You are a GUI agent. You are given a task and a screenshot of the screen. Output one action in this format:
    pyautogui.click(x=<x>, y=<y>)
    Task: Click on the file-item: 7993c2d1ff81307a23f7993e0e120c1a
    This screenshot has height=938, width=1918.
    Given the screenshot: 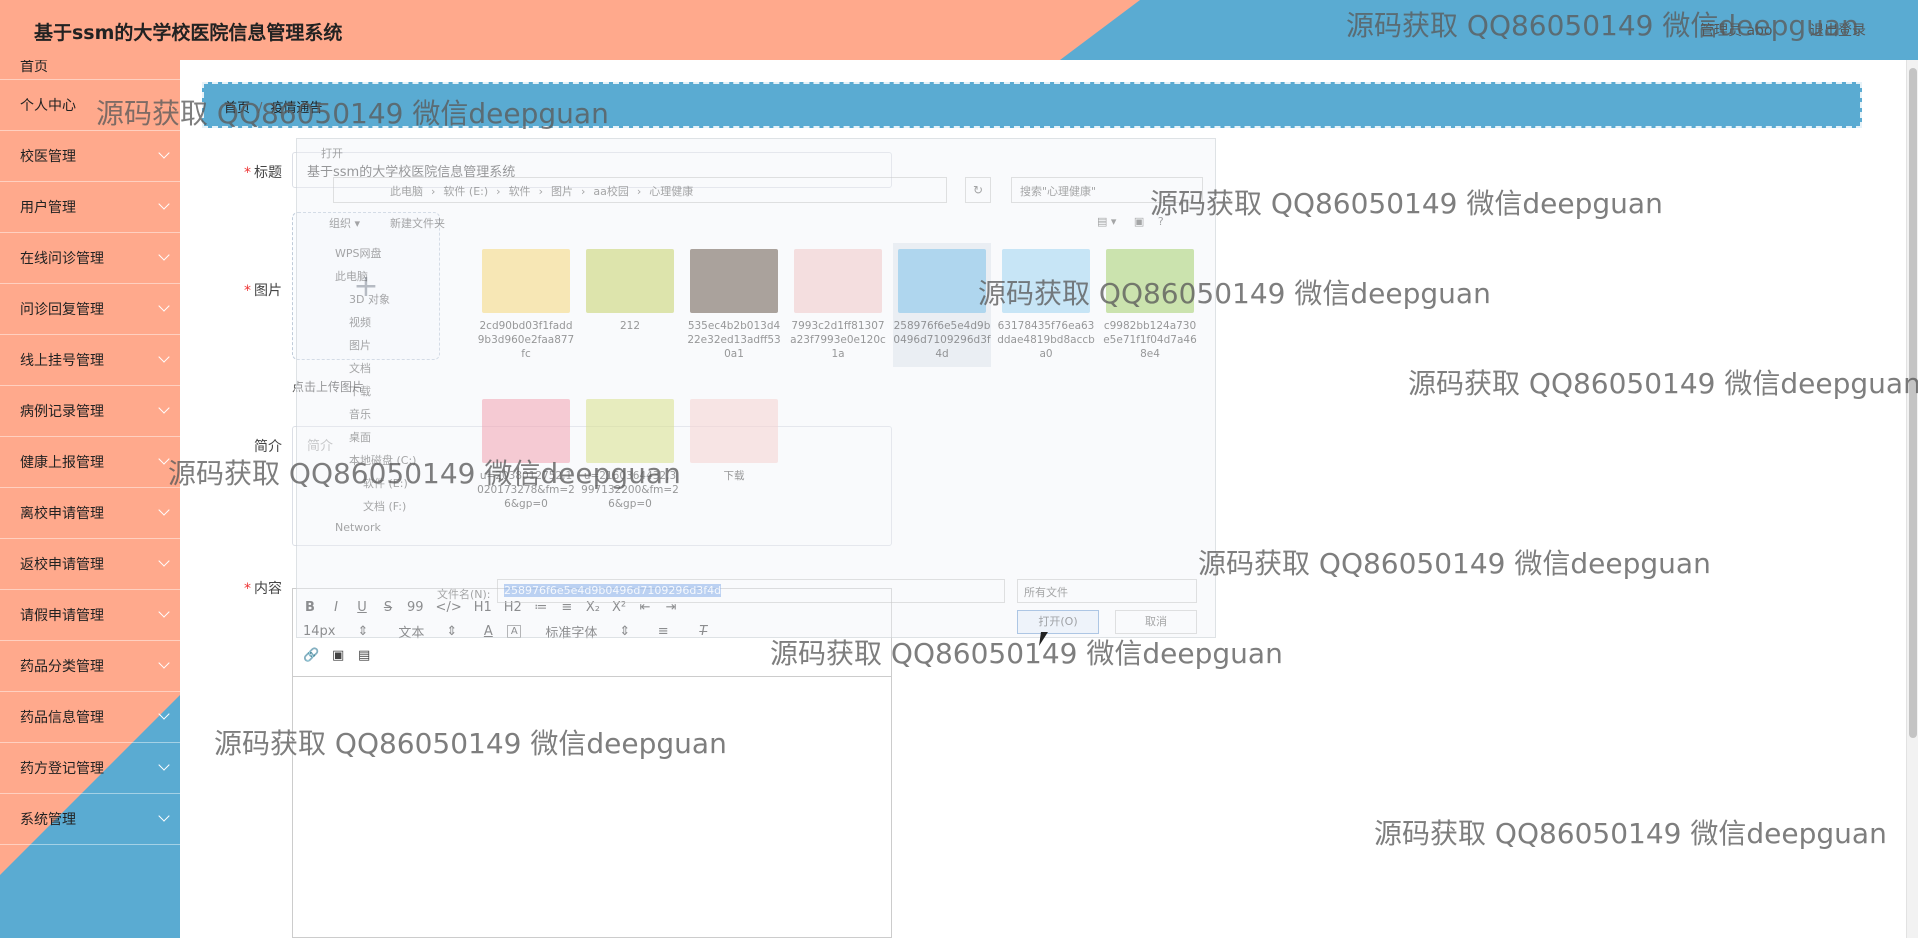 What is the action you would take?
    pyautogui.click(x=838, y=305)
    